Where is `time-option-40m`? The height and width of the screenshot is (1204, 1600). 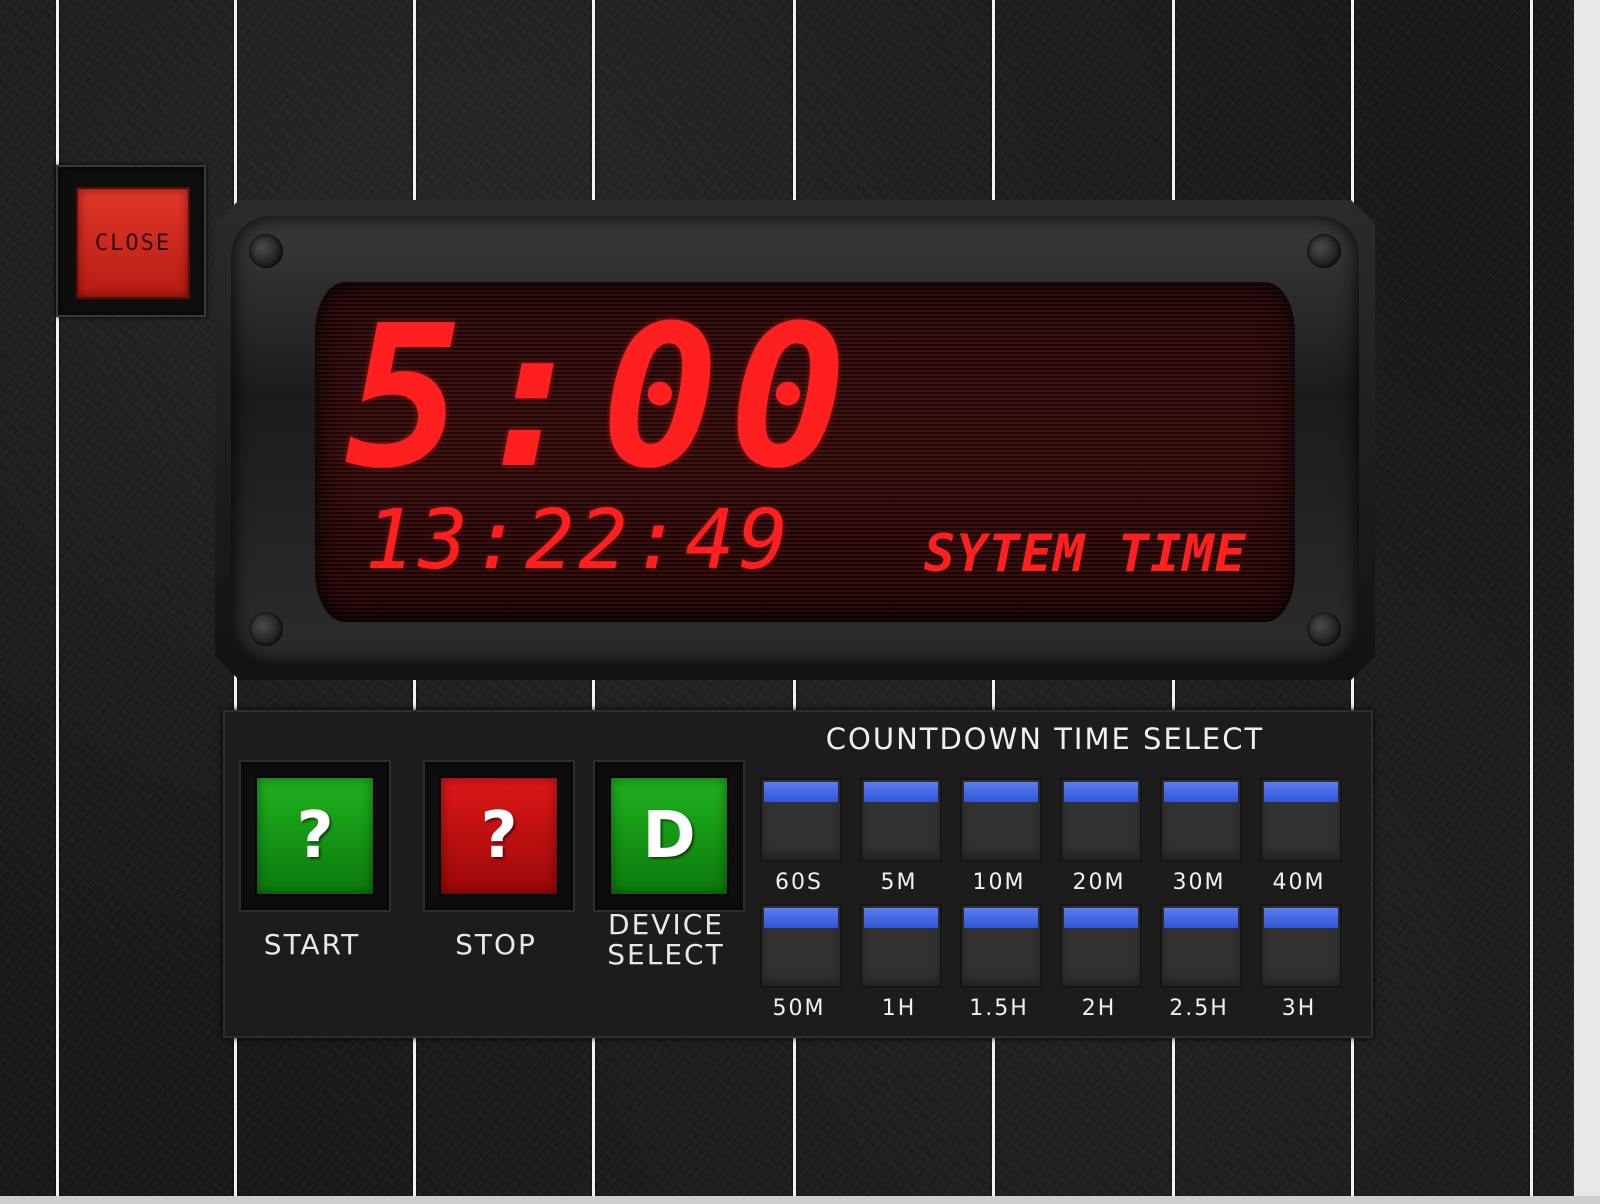
time-option-40m is located at coordinates (1301, 820).